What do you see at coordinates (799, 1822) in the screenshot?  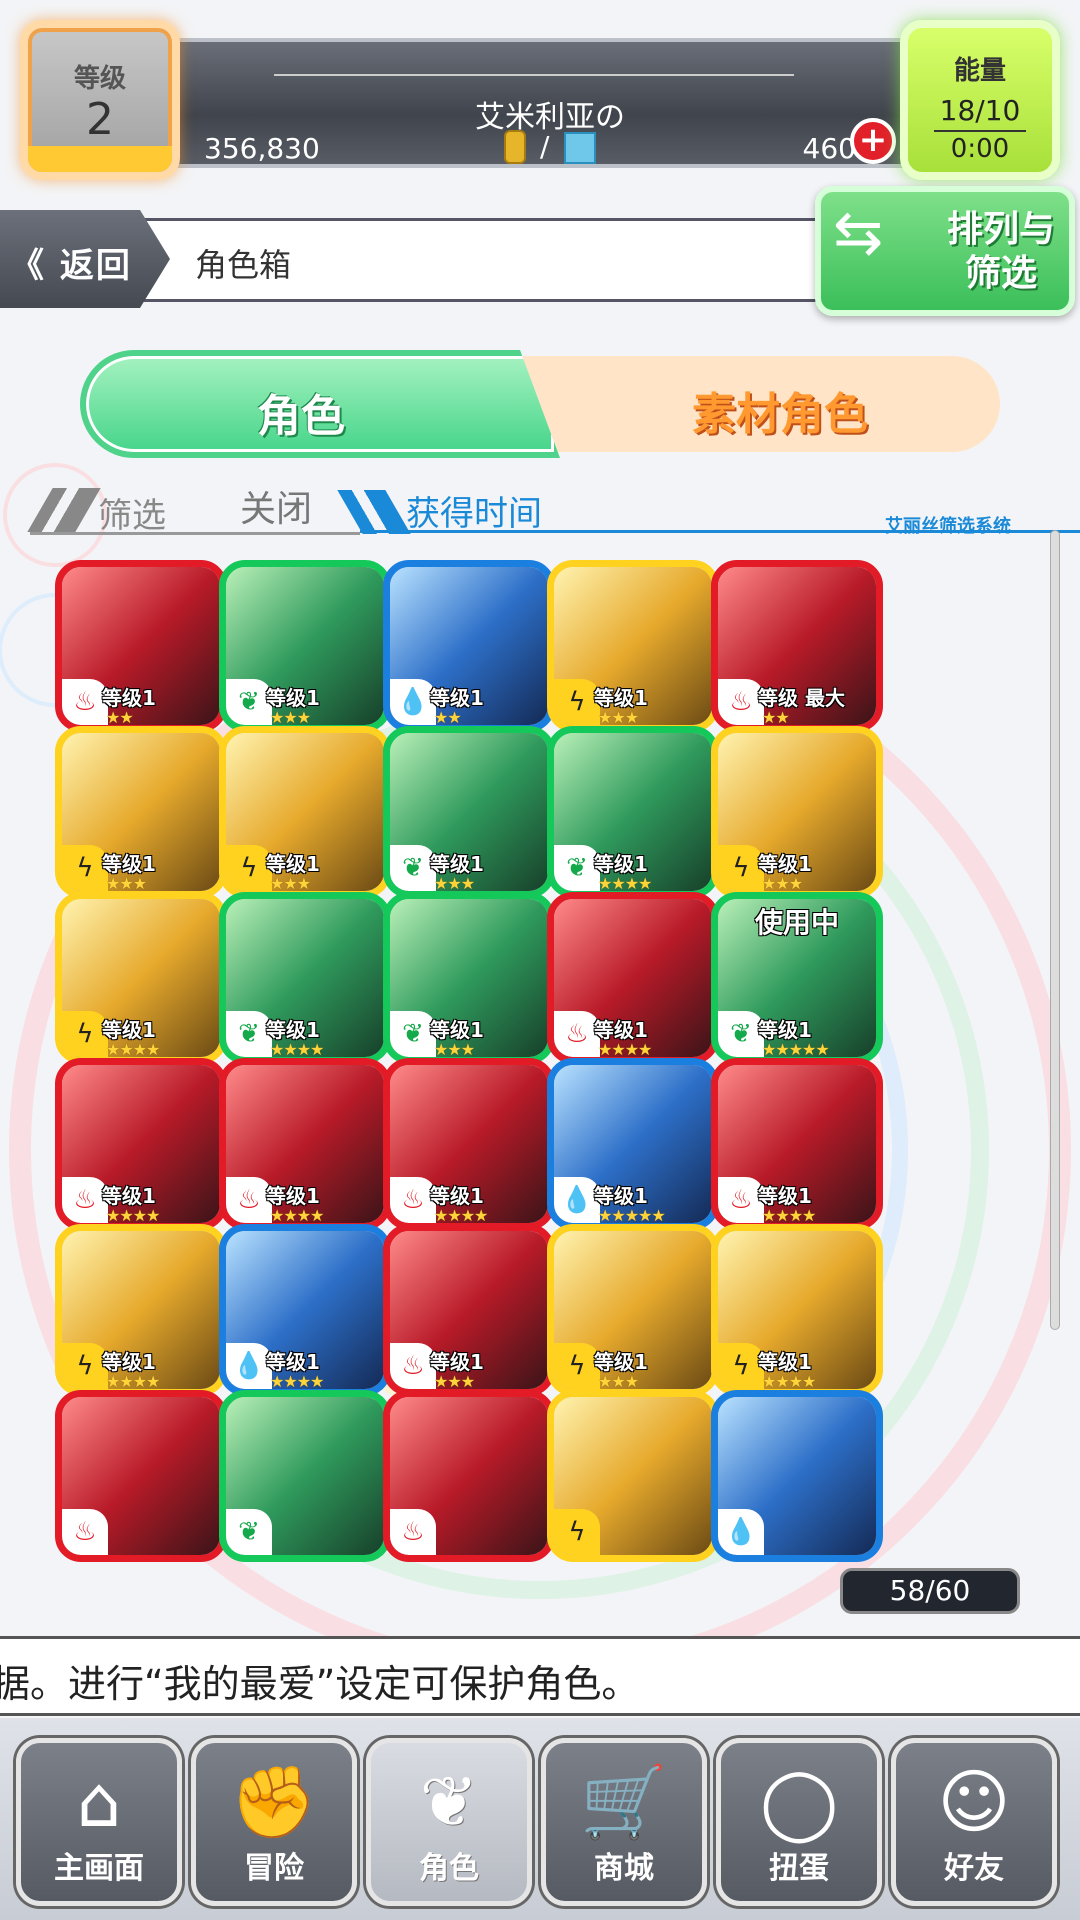 I see `nav-button-egg: ◯ 扭蛋` at bounding box center [799, 1822].